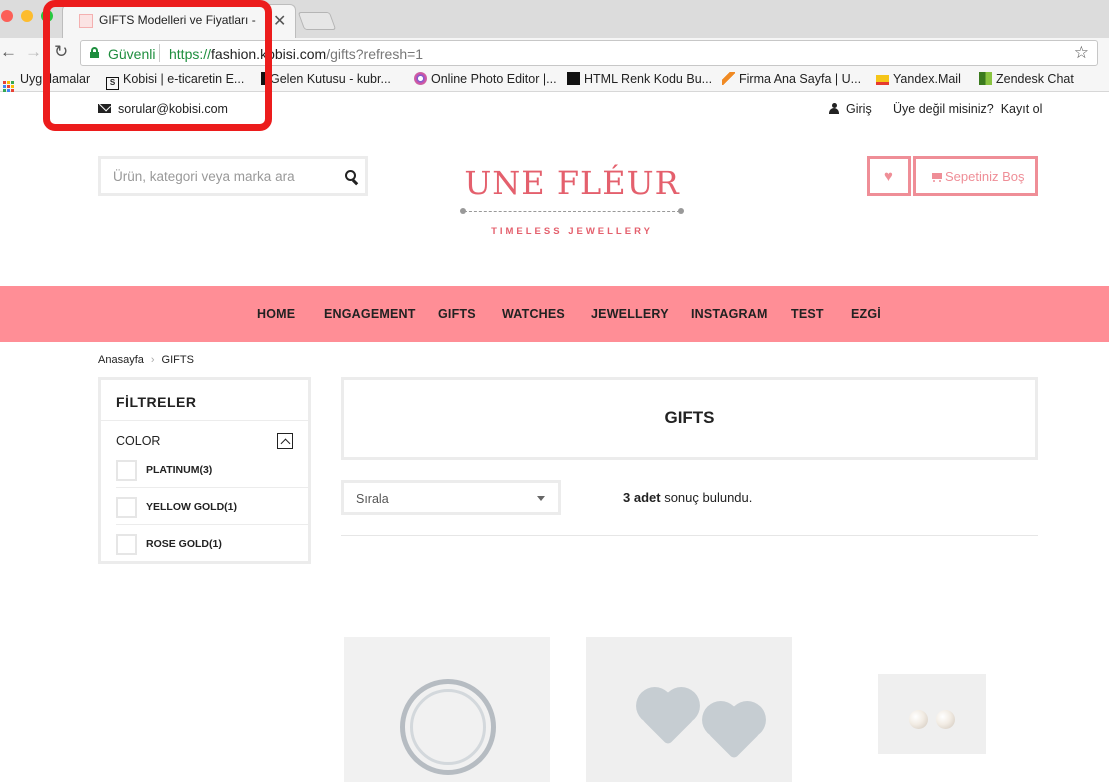  I want to click on logo-tagline: TIMELESS JEWELLERY, so click(572, 231).